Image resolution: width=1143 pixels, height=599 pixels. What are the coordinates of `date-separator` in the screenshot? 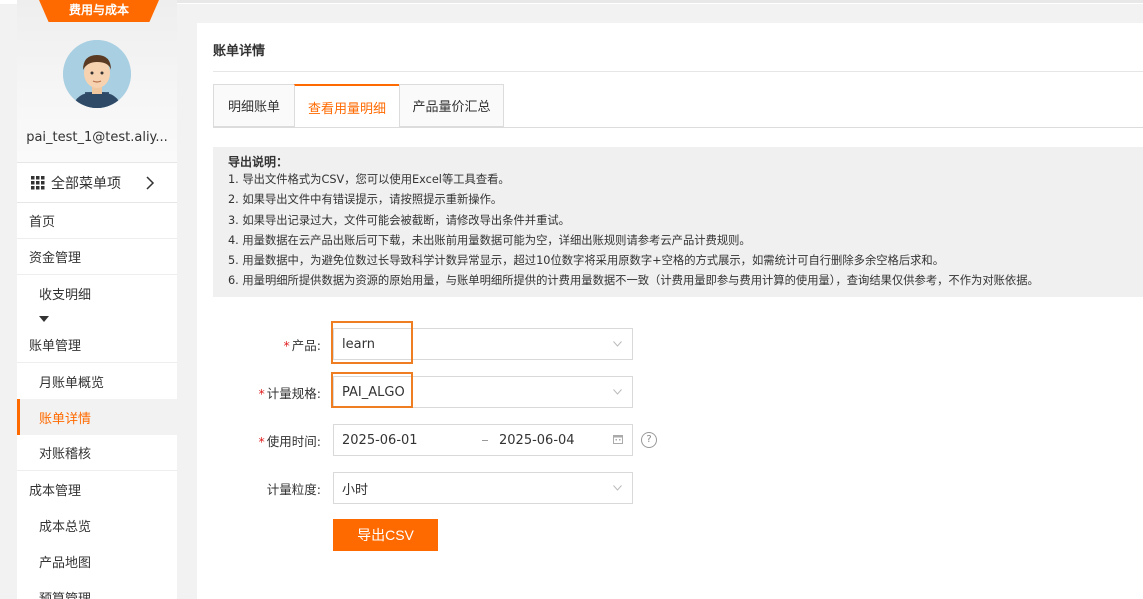 It's located at (485, 440).